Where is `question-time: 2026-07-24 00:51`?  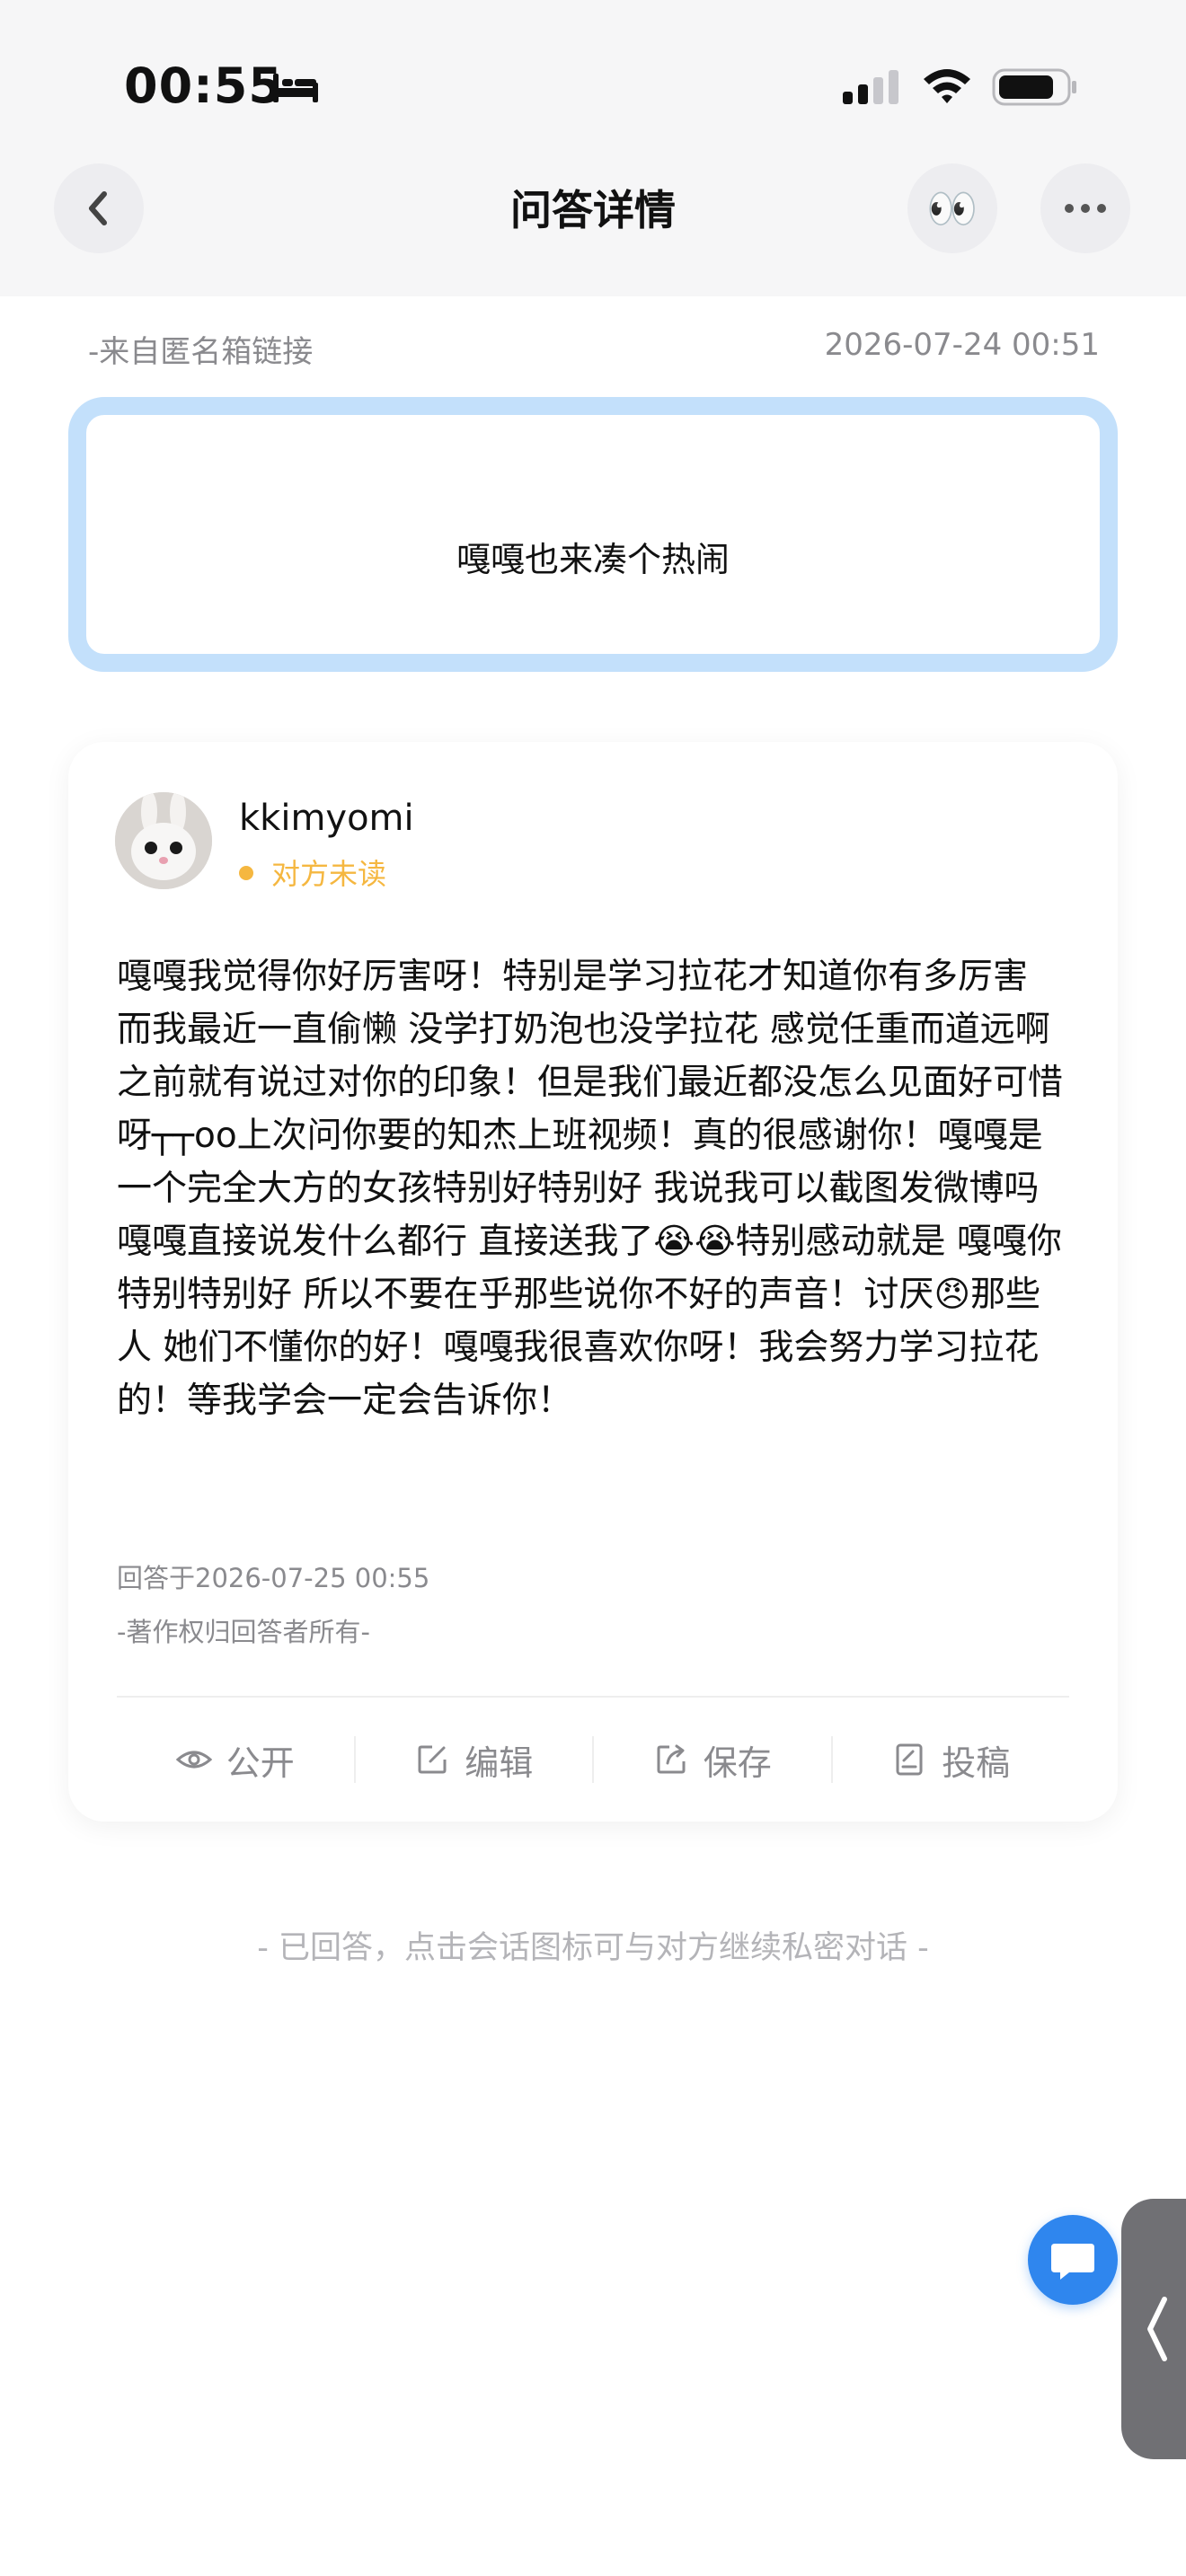
question-time: 2026-07-24 00:51 is located at coordinates (962, 345).